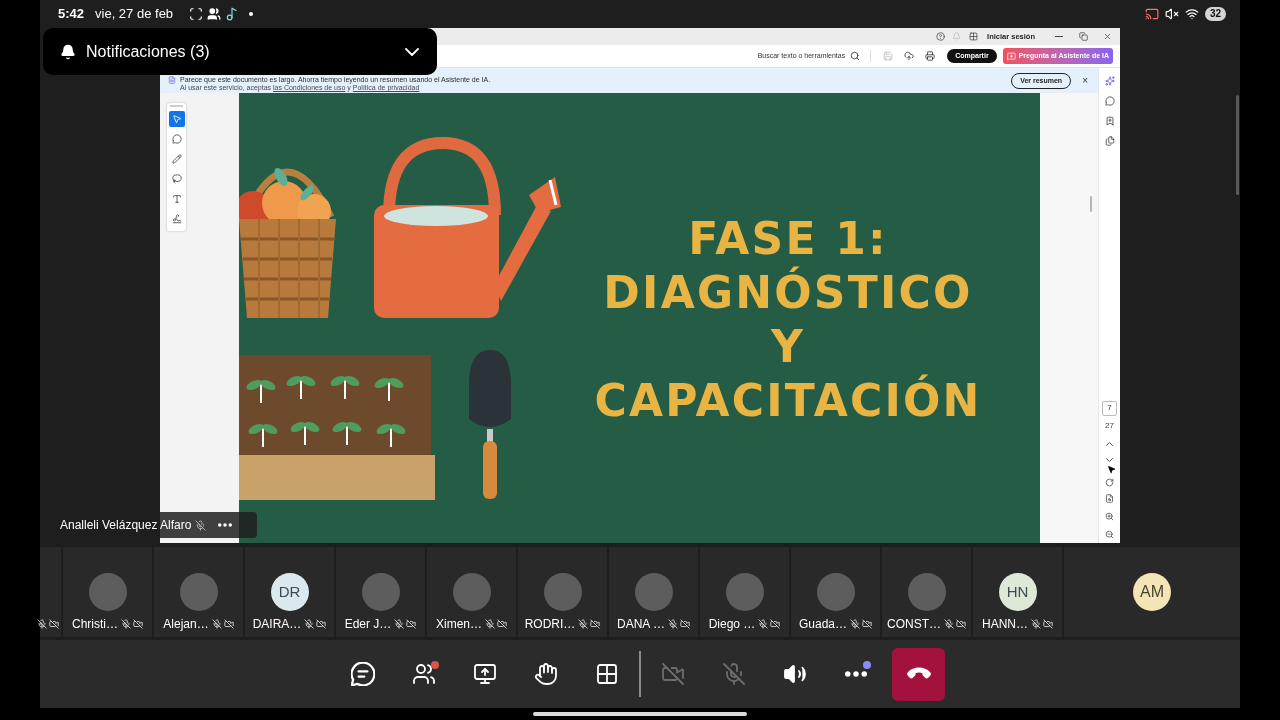  Describe the element at coordinates (1107, 36) in the screenshot. I see `close-icon` at that location.